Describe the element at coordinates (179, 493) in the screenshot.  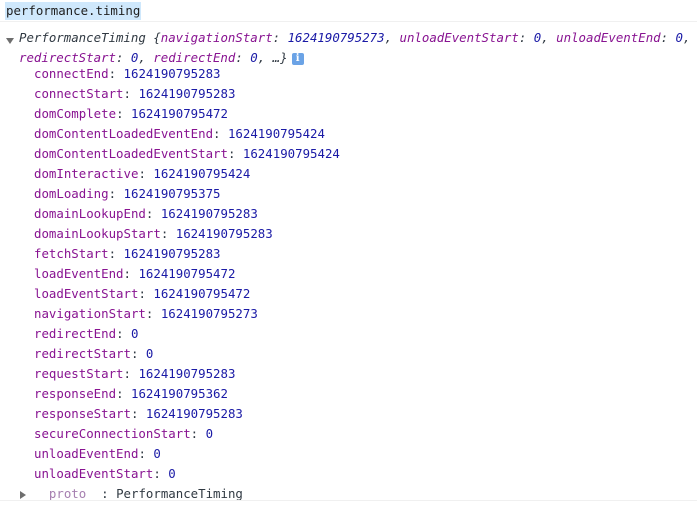
I see `proto-value: PerformanceTiming` at that location.